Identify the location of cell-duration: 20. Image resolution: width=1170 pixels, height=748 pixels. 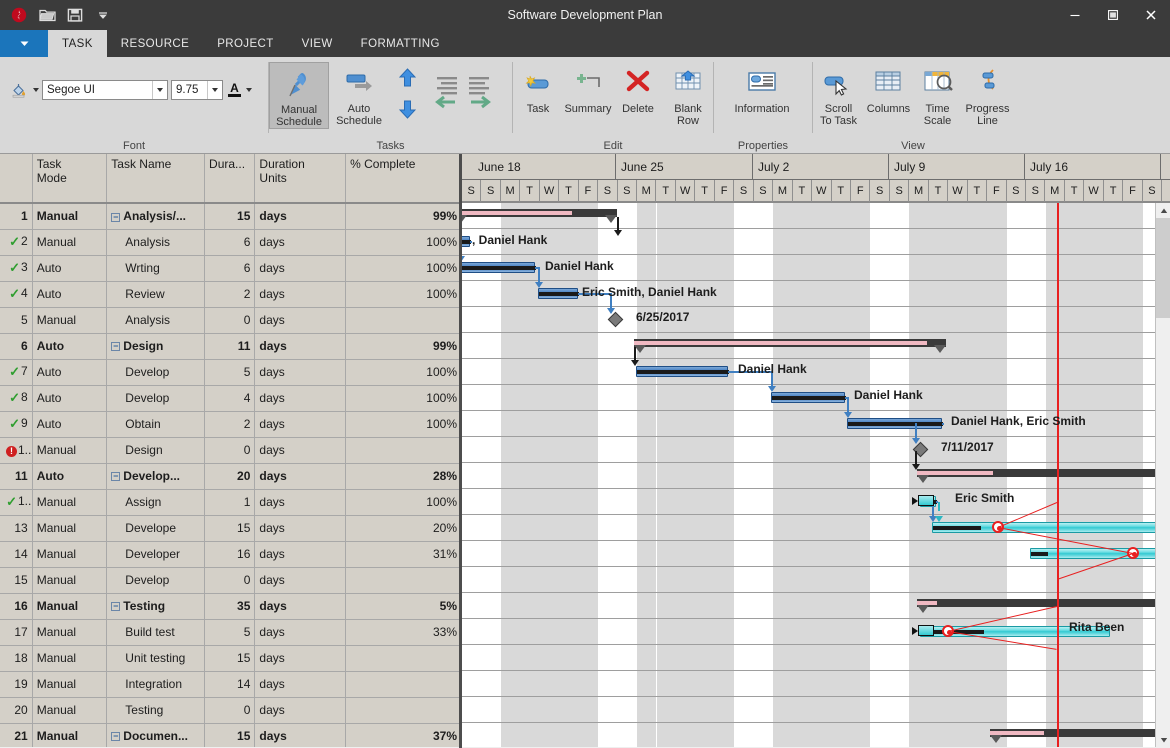
(230, 476).